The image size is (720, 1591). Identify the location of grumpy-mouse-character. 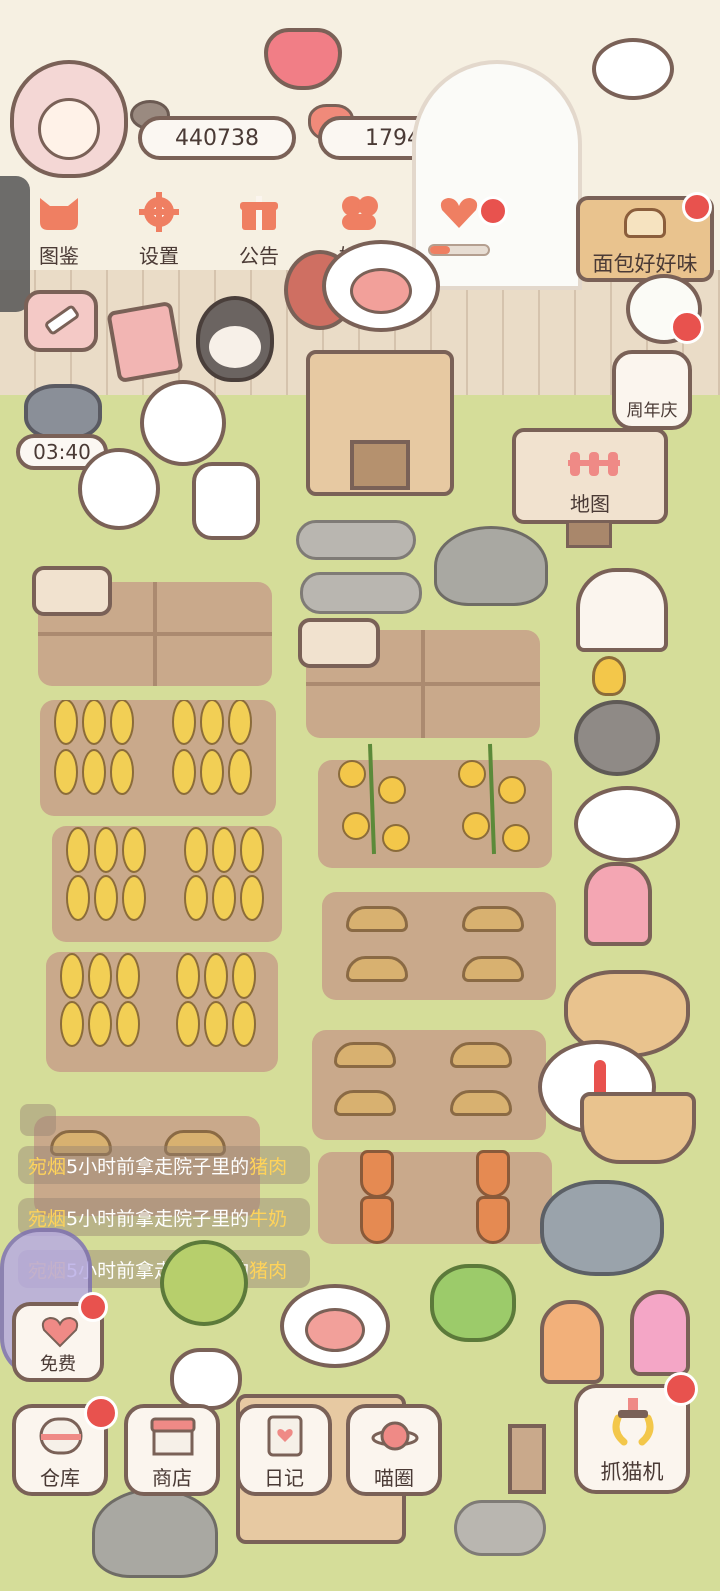
(602, 1228).